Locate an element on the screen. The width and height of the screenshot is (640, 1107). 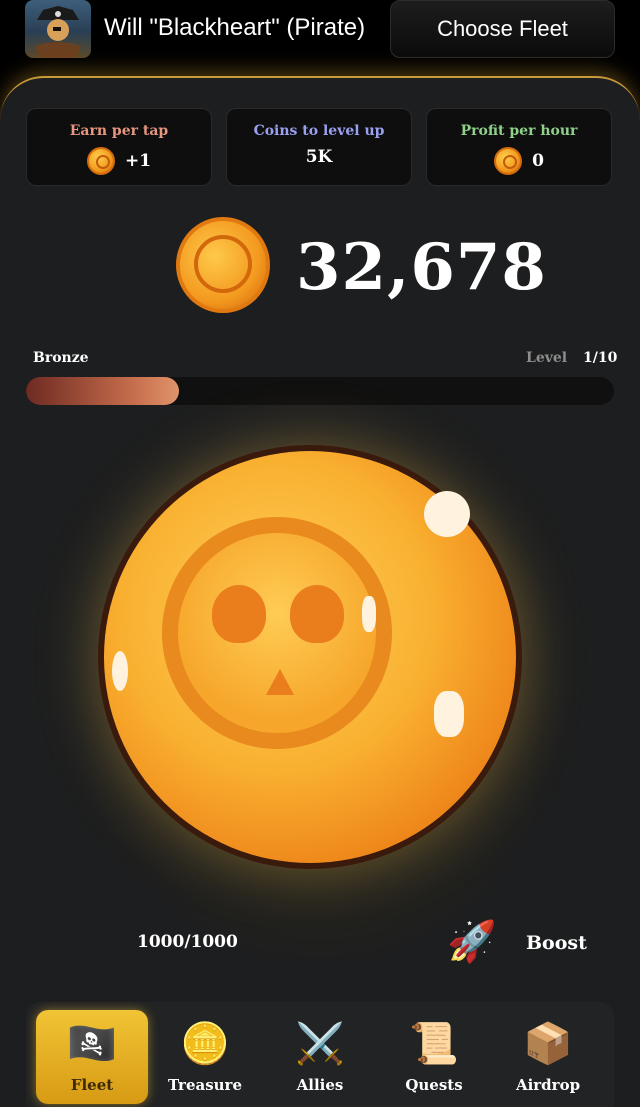
nav-item-allies: ⚔️ Allies is located at coordinates (320, 1057).